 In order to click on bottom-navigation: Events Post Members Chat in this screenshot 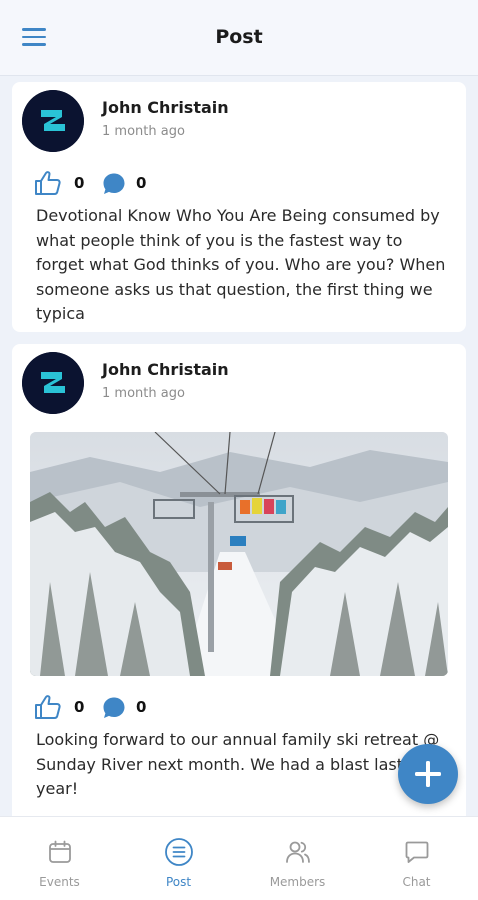, I will do `click(239, 858)`.